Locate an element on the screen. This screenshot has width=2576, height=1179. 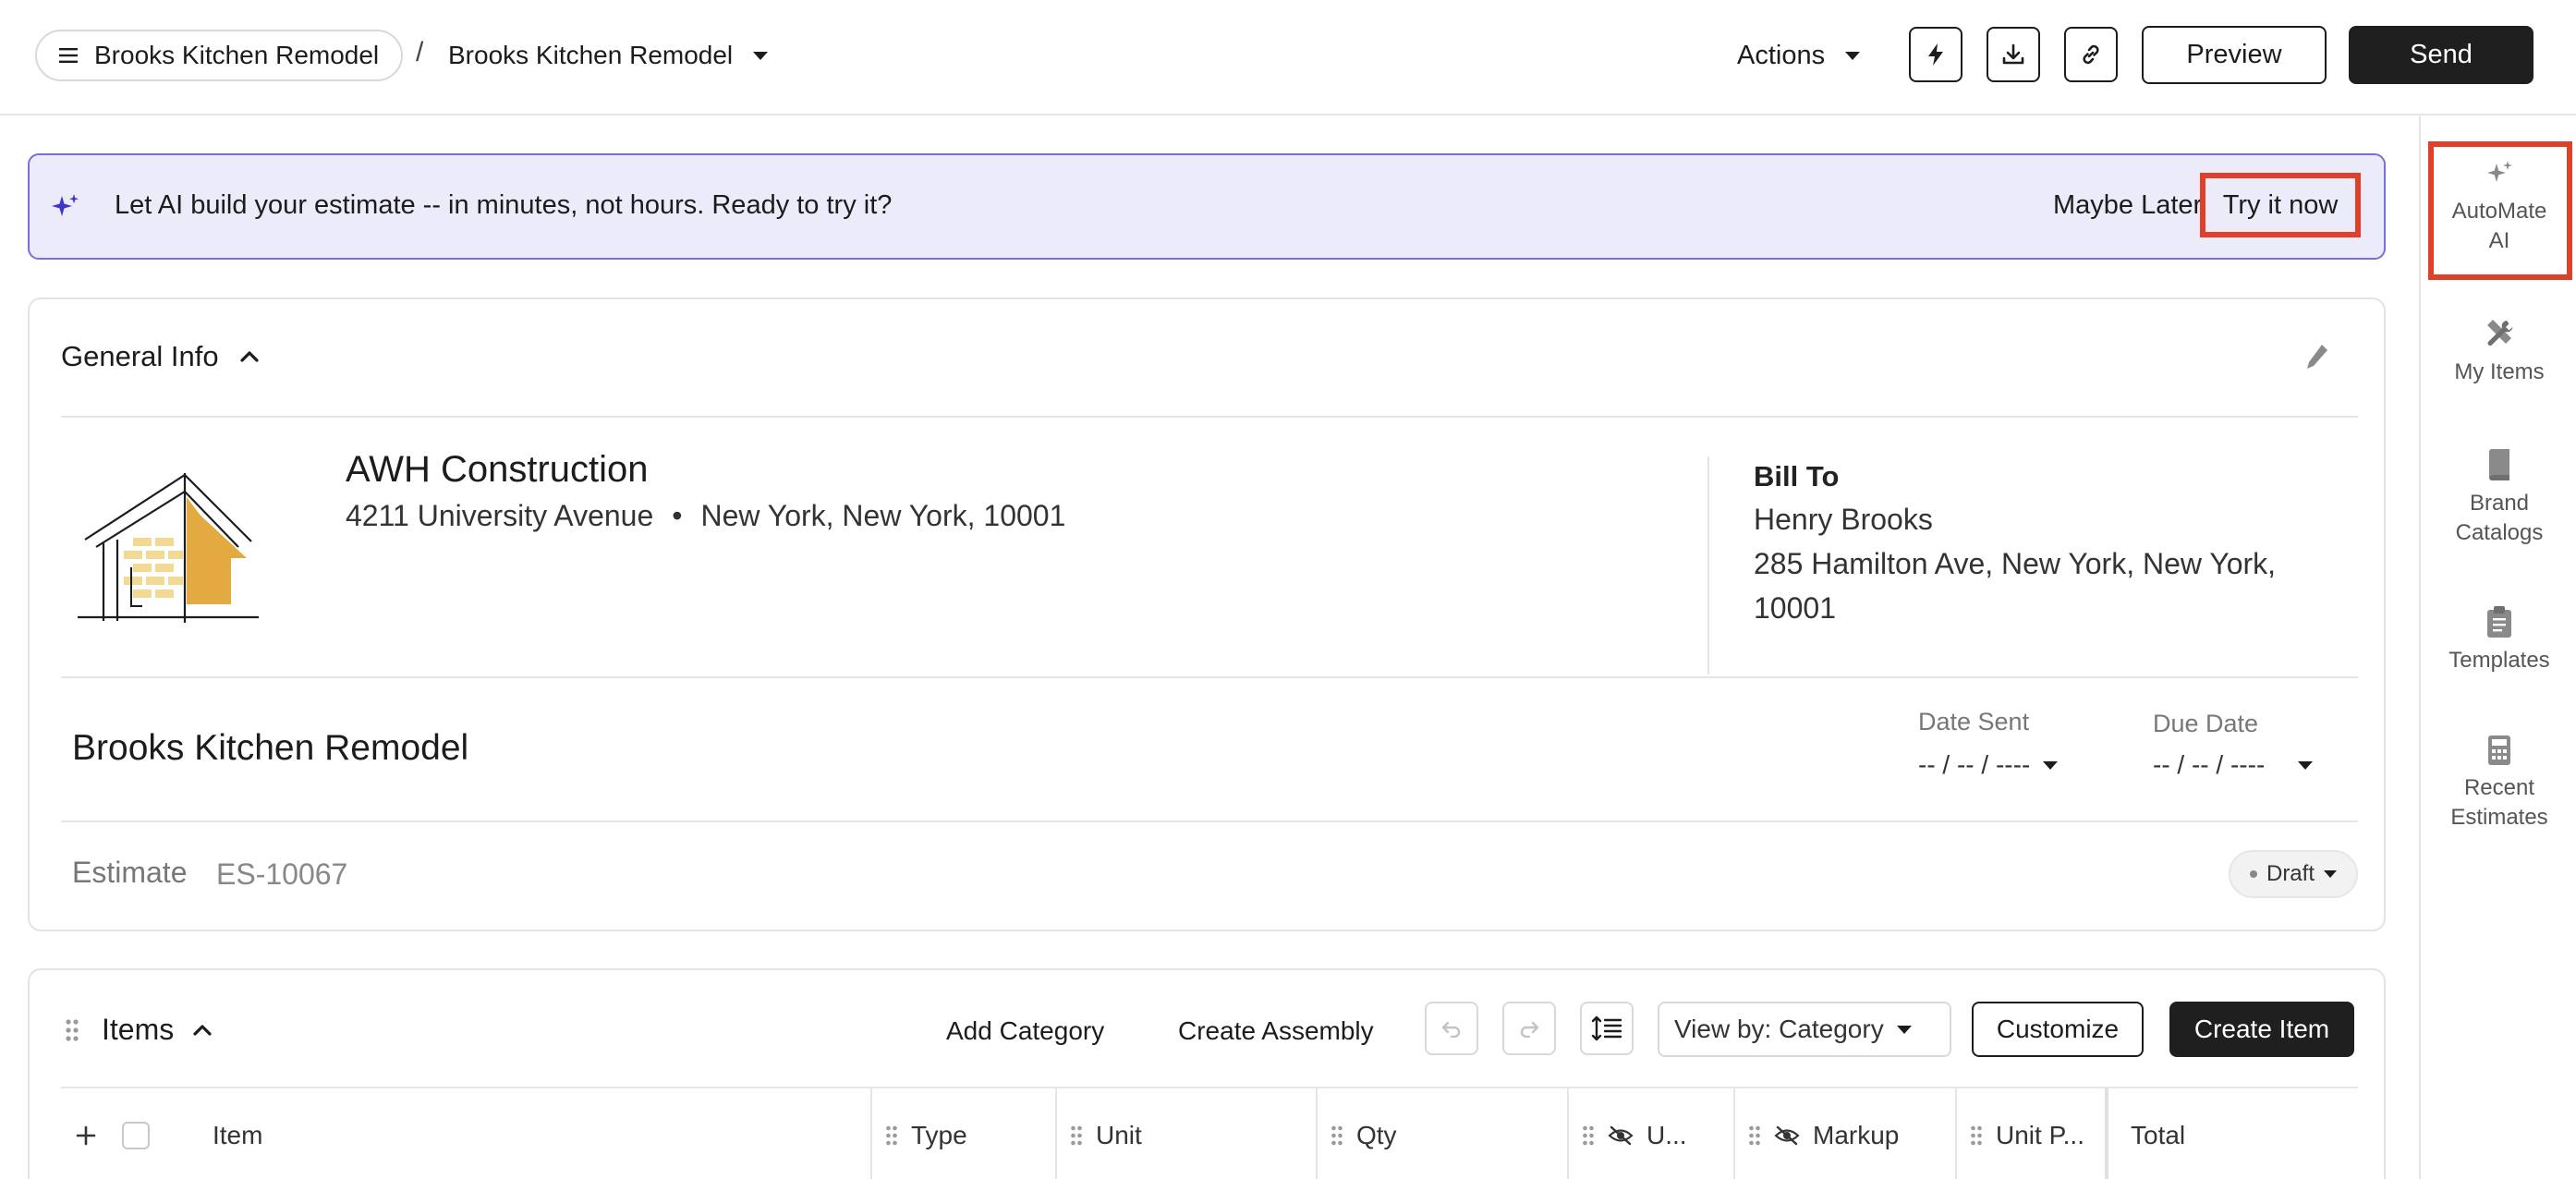
sidebar-item-my-items: My Items is located at coordinates (2498, 352).